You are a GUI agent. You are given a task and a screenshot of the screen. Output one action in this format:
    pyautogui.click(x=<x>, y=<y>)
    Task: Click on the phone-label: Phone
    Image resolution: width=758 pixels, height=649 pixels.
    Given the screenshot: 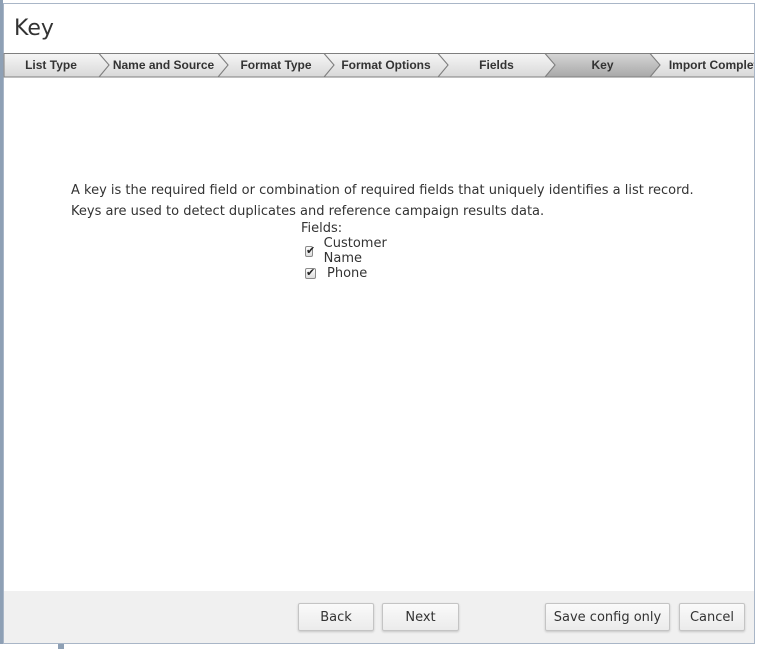 What is the action you would take?
    pyautogui.click(x=347, y=273)
    